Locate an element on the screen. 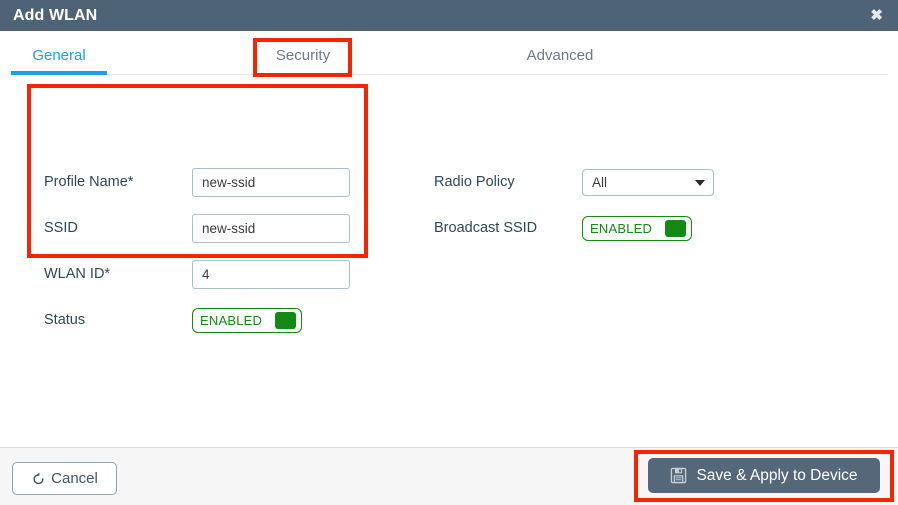  save-and-apply-button: Save & Apply to Device is located at coordinates (764, 475).